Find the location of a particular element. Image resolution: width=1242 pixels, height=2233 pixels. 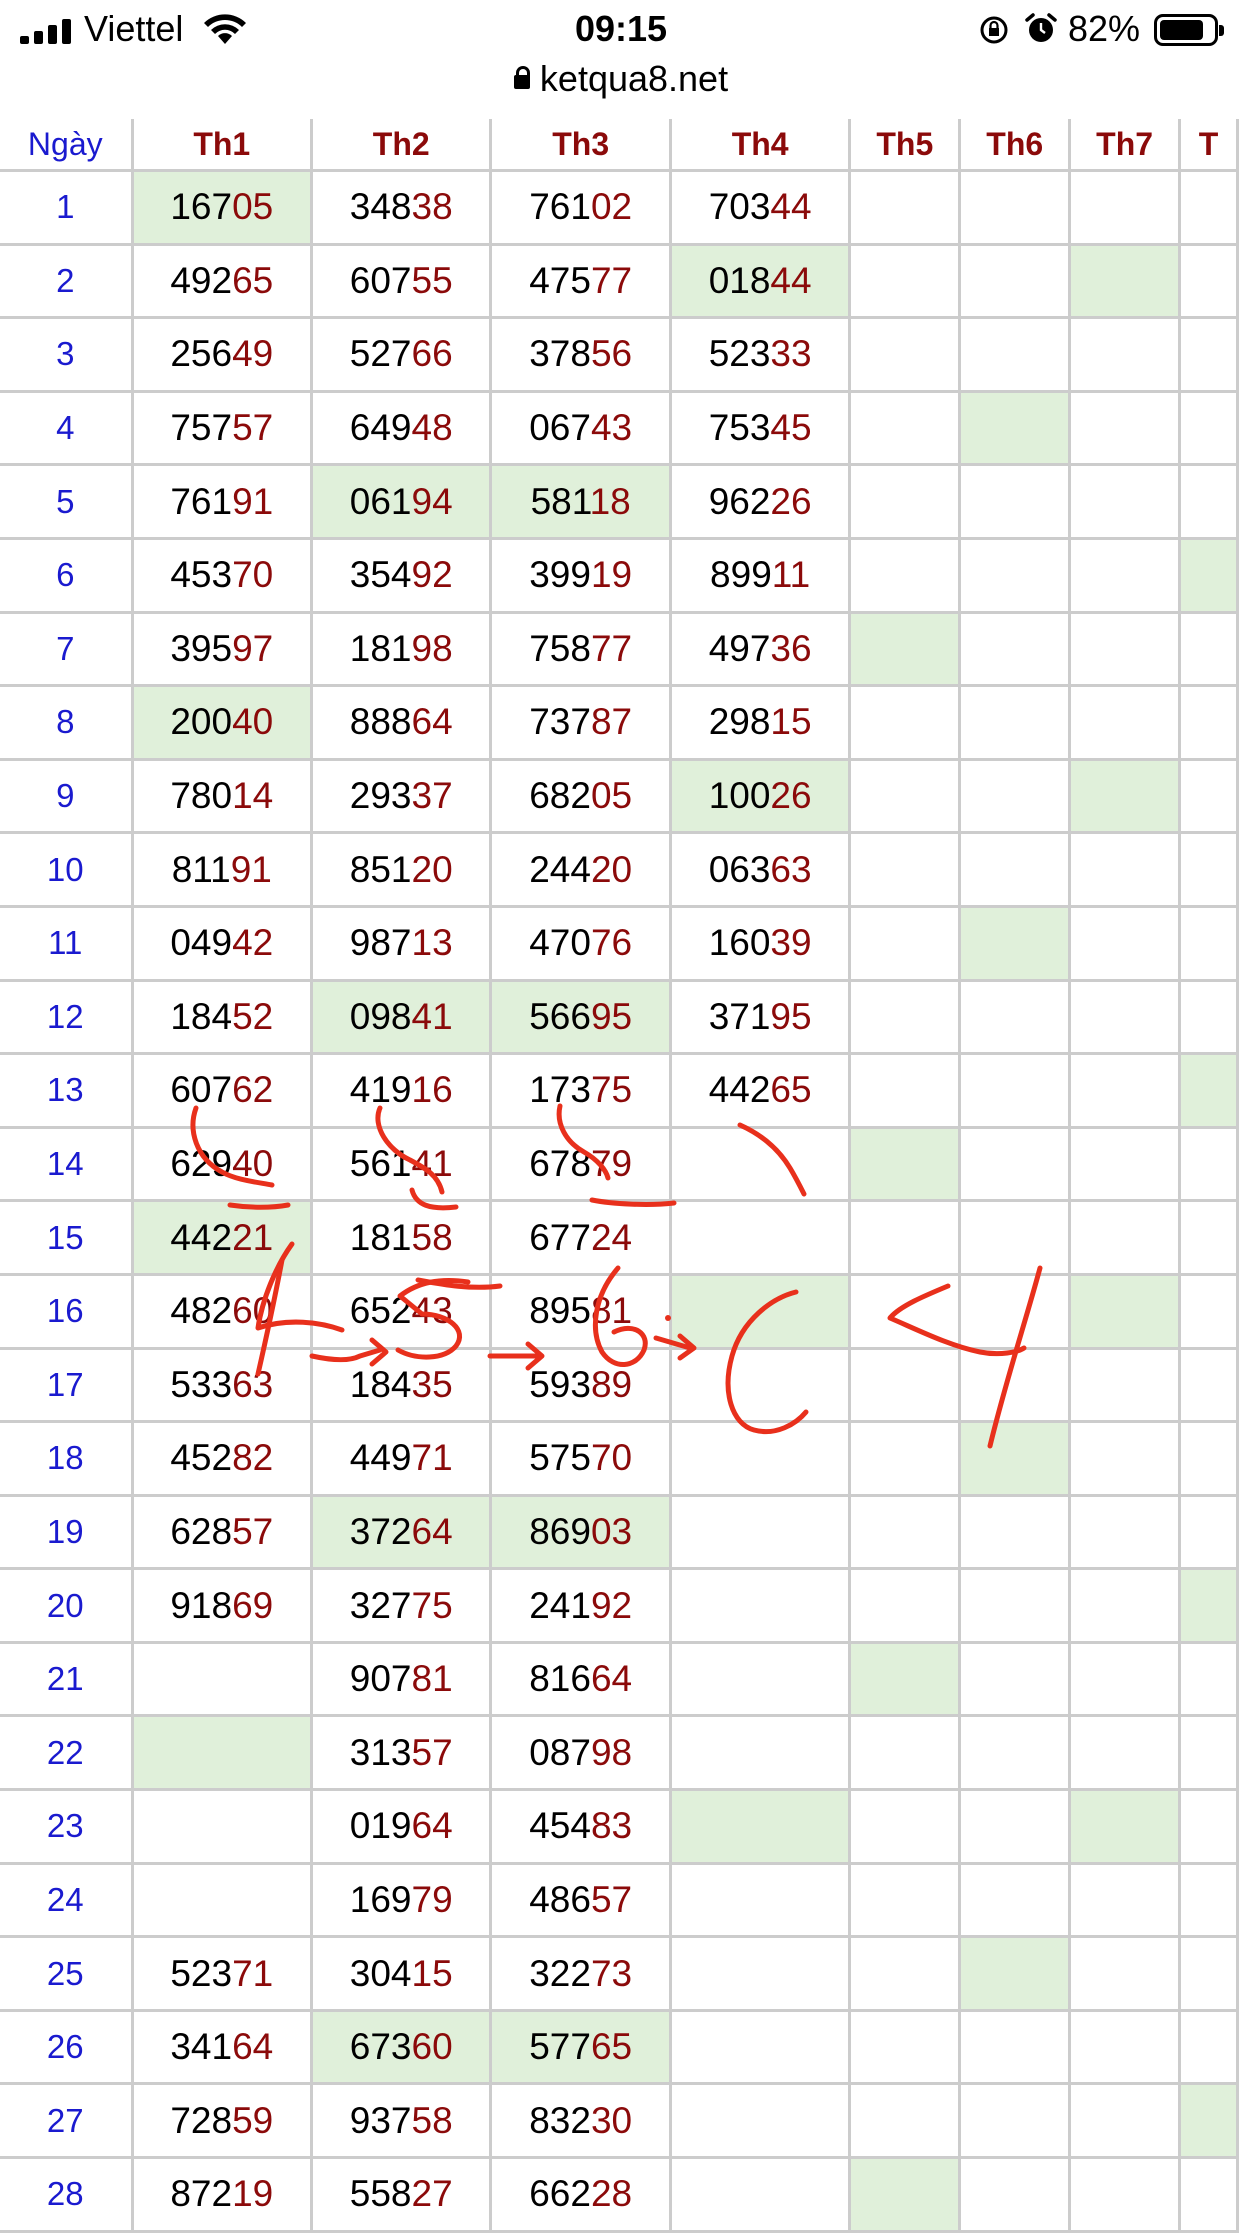

result-cell: 16979 is located at coordinates (401, 1900).